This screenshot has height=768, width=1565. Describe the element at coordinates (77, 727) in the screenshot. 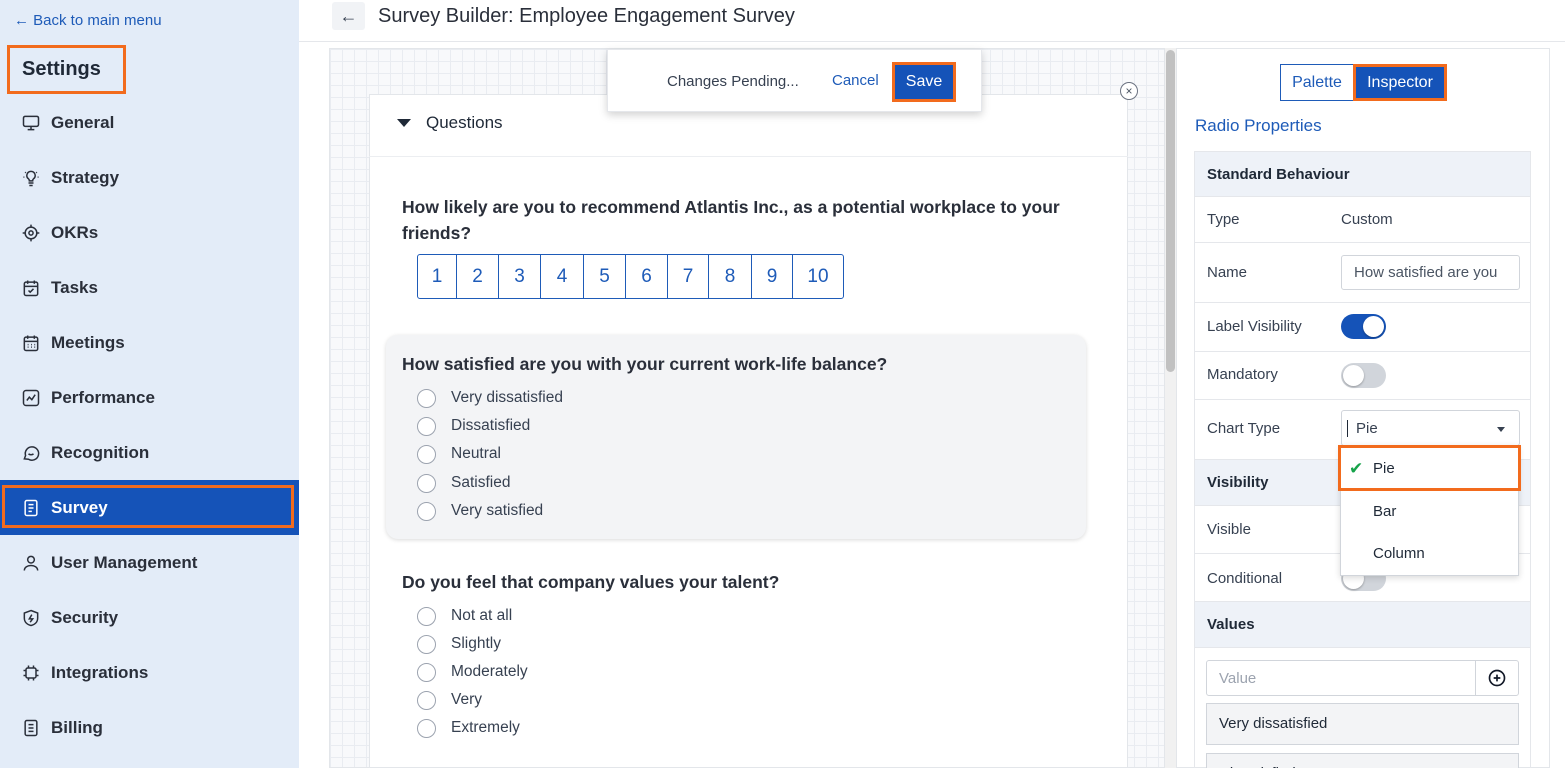

I see `sidebar-item-label: Billing` at that location.